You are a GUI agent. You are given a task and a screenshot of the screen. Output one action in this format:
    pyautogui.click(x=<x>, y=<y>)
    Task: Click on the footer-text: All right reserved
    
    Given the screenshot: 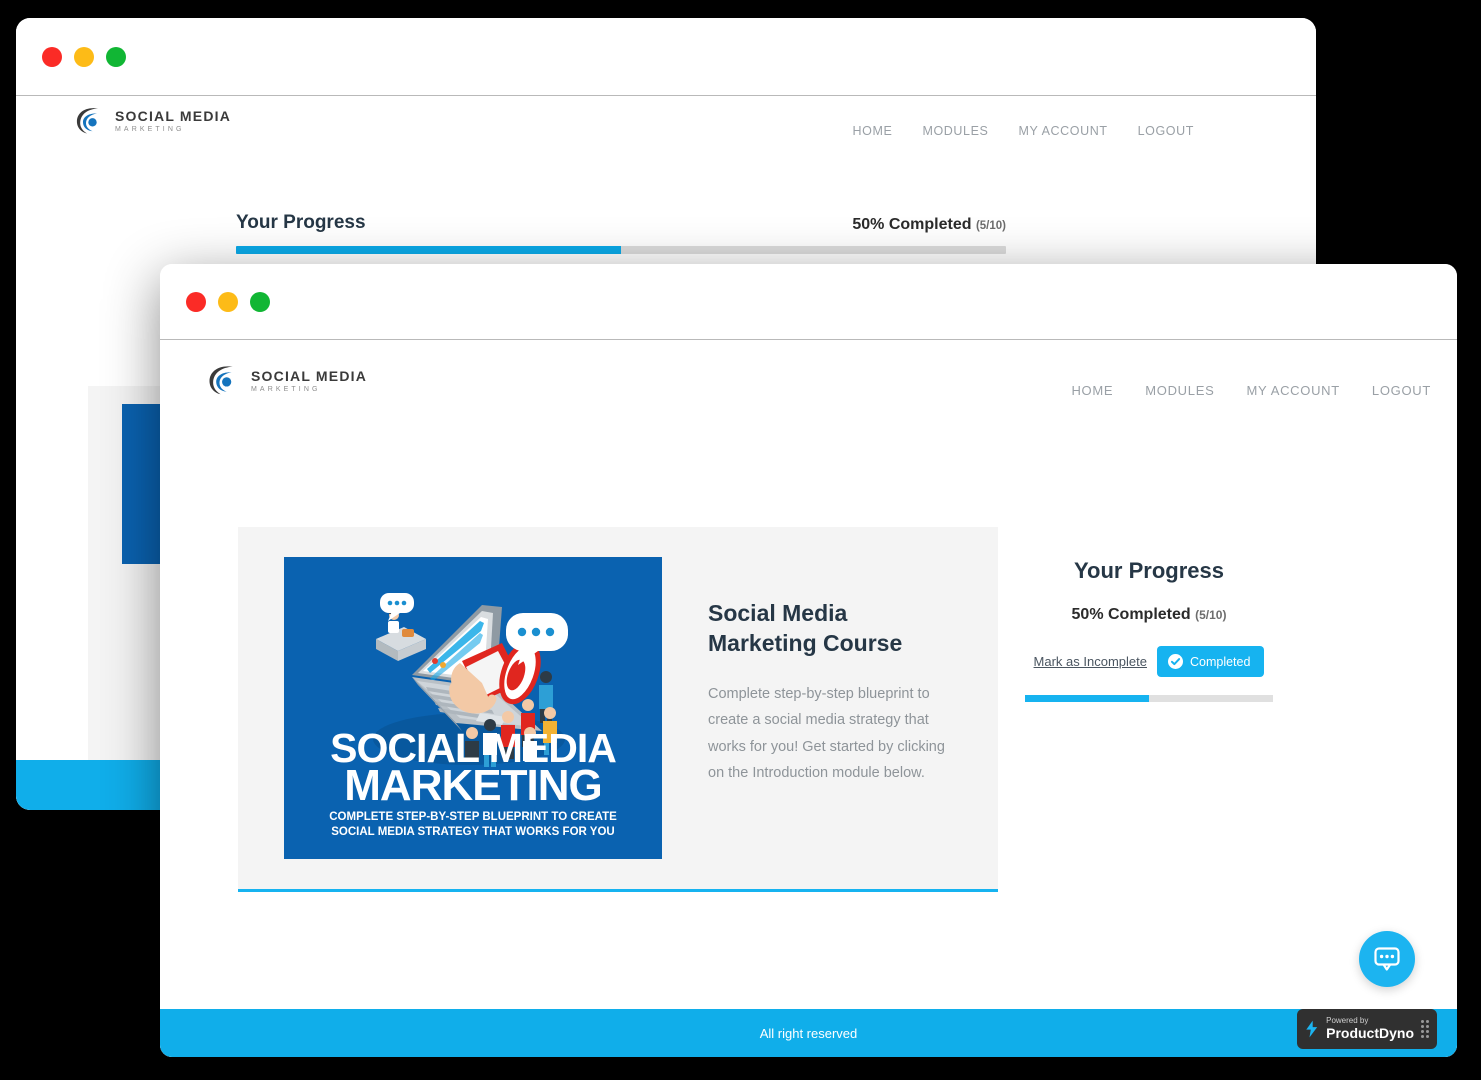 What is the action you would take?
    pyautogui.click(x=808, y=1033)
    